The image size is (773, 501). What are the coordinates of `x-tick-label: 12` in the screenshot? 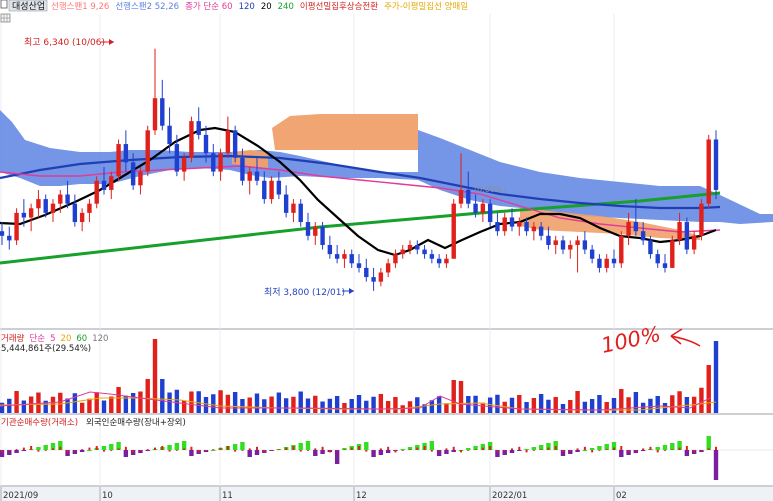 It's located at (361, 496).